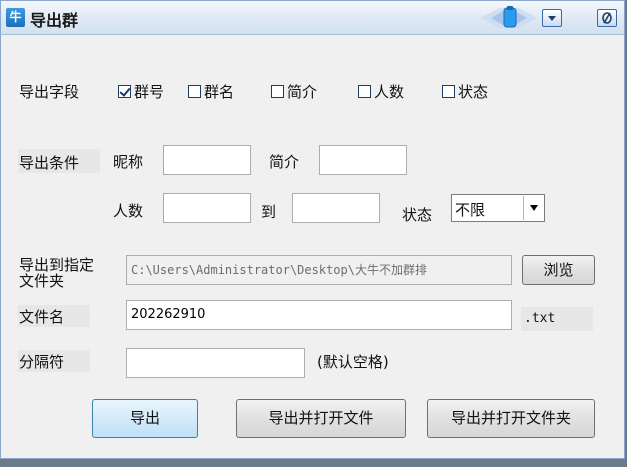 The height and width of the screenshot is (467, 627). I want to click on field-checkbox-member-count: 人数, so click(381, 91).